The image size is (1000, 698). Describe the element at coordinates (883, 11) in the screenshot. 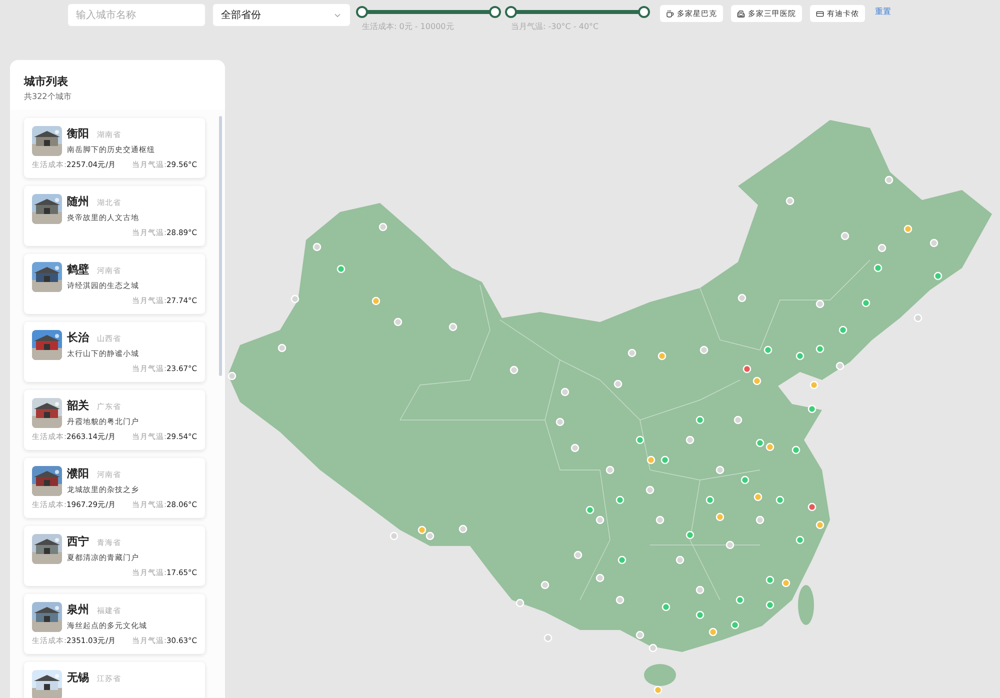

I see `reset-link: 重置` at that location.